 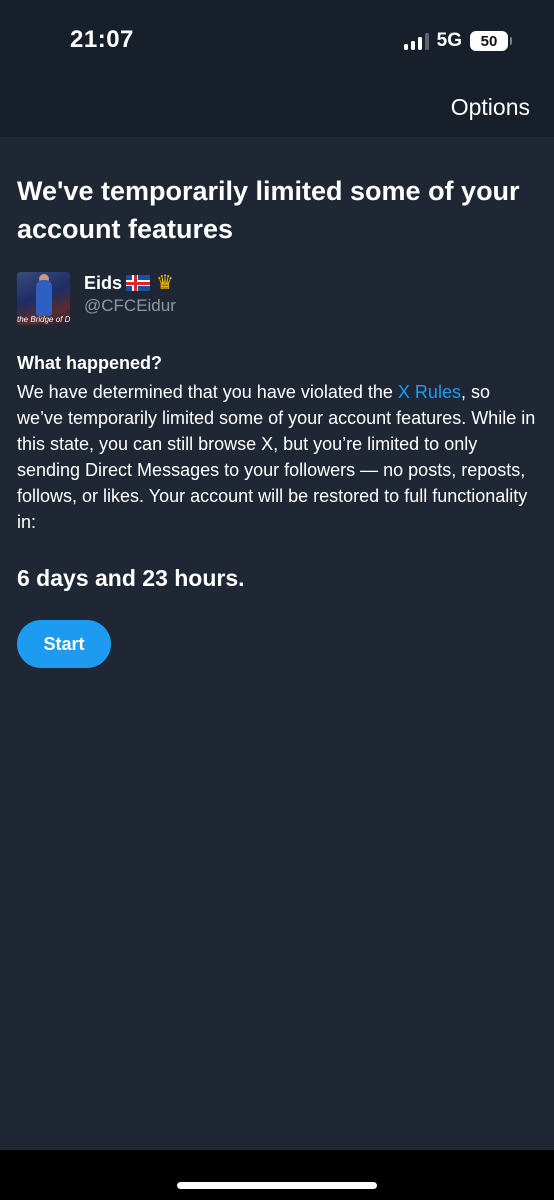 What do you see at coordinates (490, 107) in the screenshot?
I see `options-button: Options` at bounding box center [490, 107].